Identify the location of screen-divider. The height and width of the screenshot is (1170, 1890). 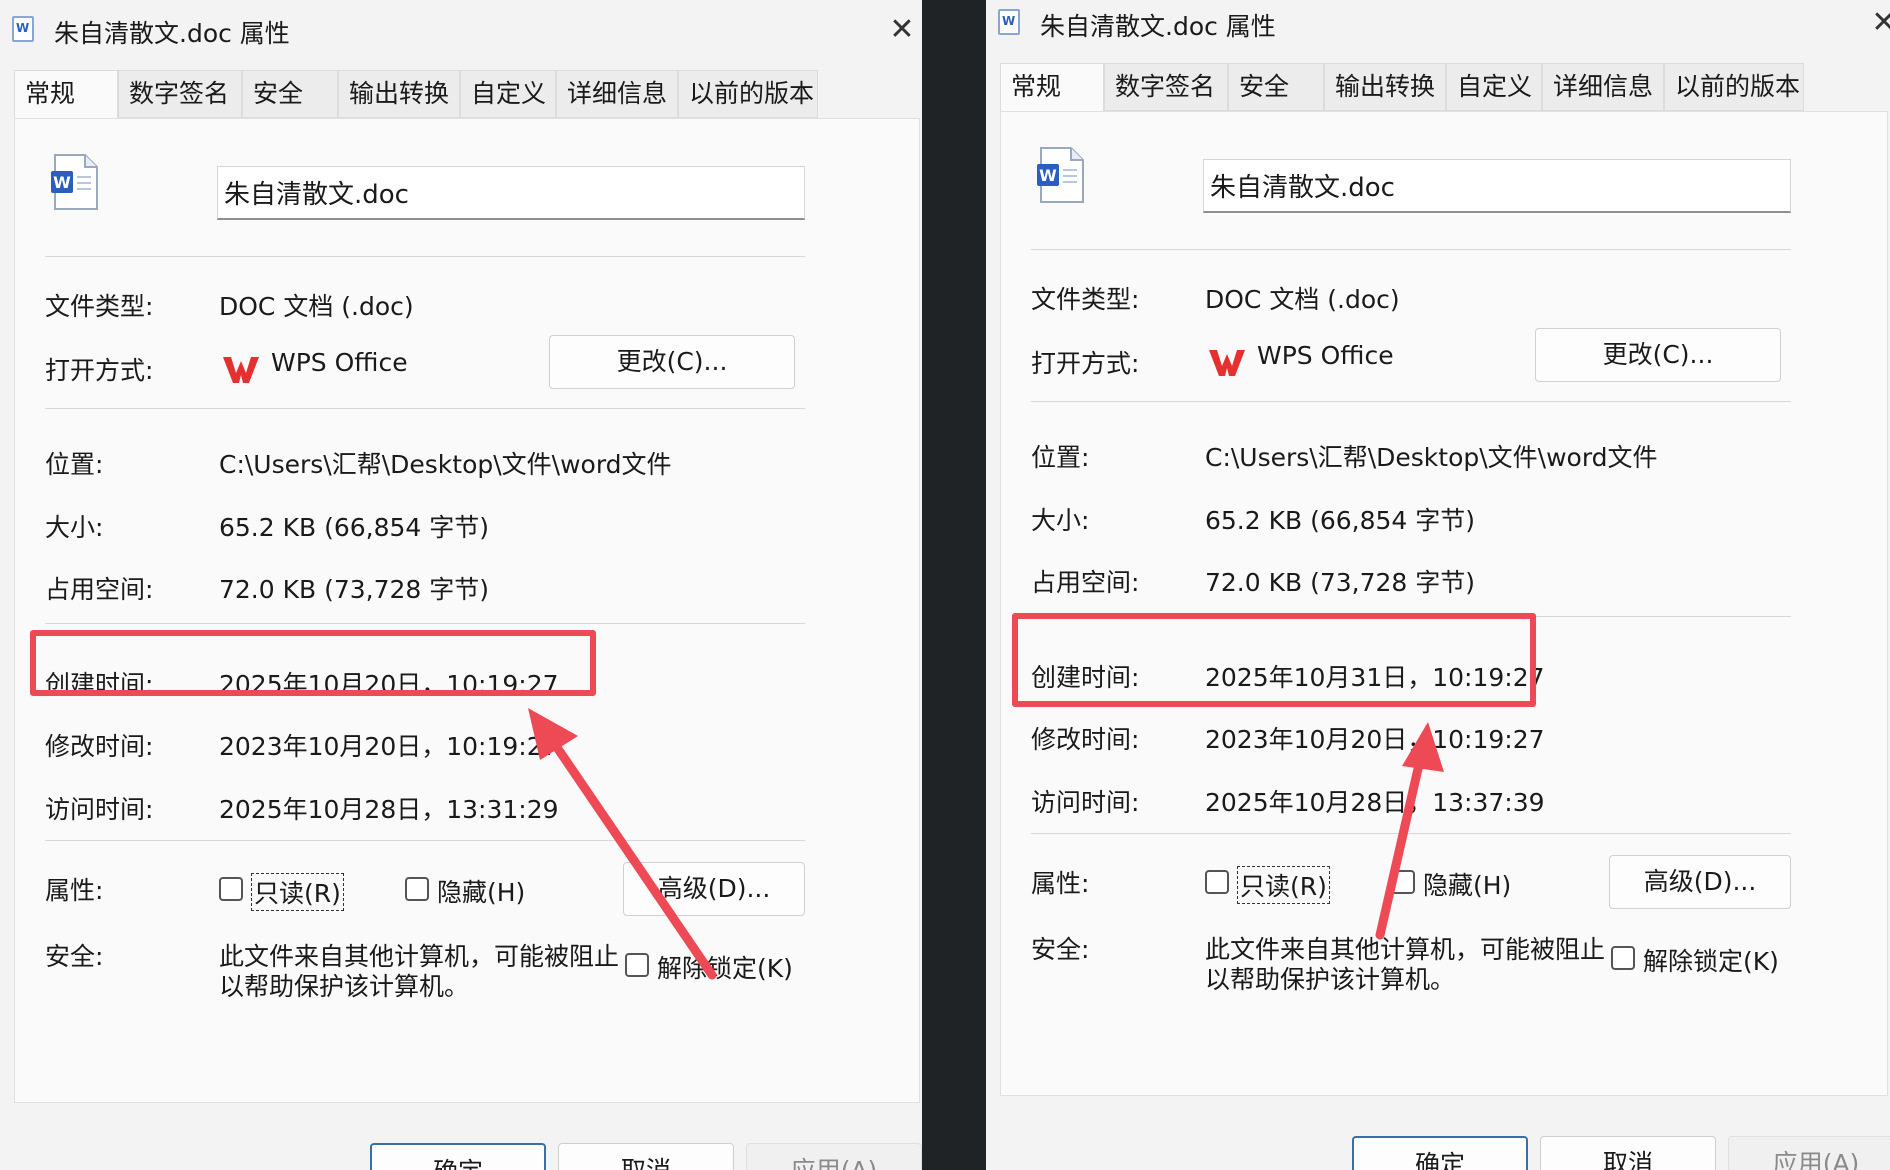
(954, 585).